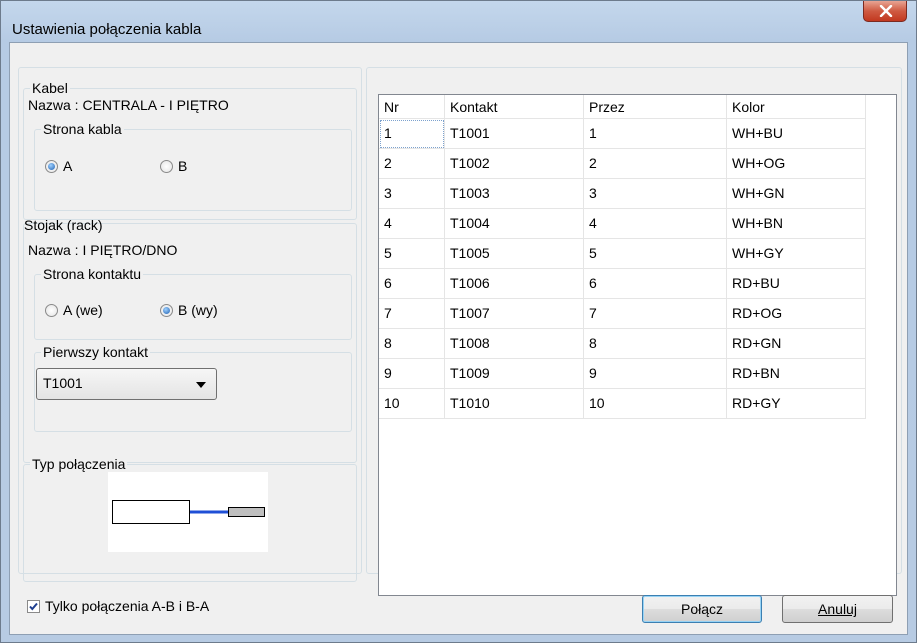  What do you see at coordinates (796, 254) in the screenshot?
I see `cell-color: WH+GY` at bounding box center [796, 254].